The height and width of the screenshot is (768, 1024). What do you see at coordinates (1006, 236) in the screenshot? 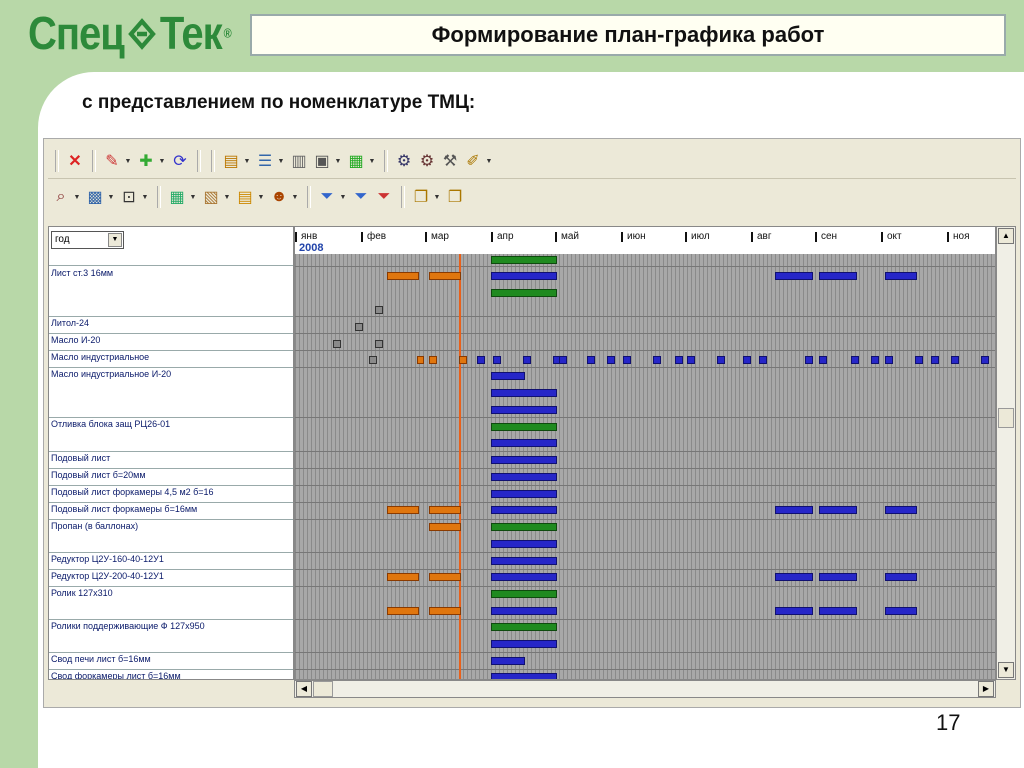
I see `scroll-up-icon: ▲` at bounding box center [1006, 236].